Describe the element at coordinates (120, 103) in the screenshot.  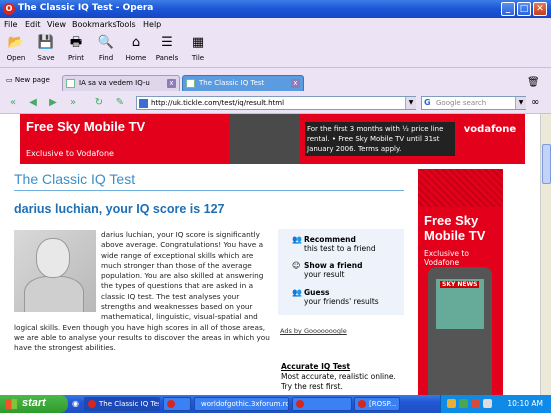
I see `edit-icon: ✎` at that location.